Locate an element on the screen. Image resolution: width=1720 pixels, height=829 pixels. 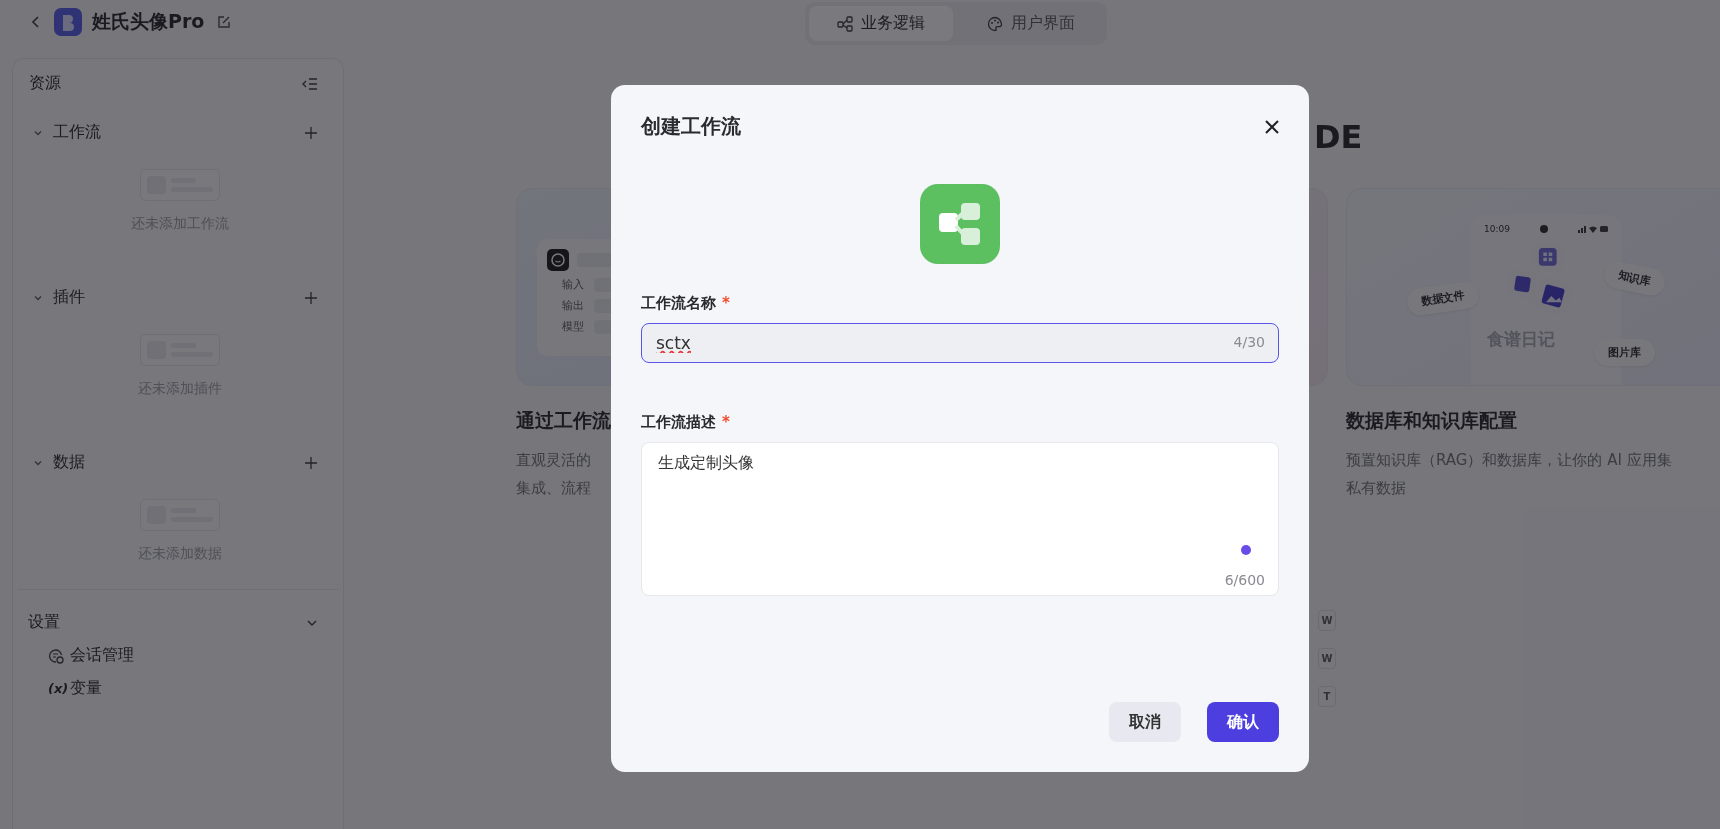
char-counter: 4/30 is located at coordinates (1249, 342).